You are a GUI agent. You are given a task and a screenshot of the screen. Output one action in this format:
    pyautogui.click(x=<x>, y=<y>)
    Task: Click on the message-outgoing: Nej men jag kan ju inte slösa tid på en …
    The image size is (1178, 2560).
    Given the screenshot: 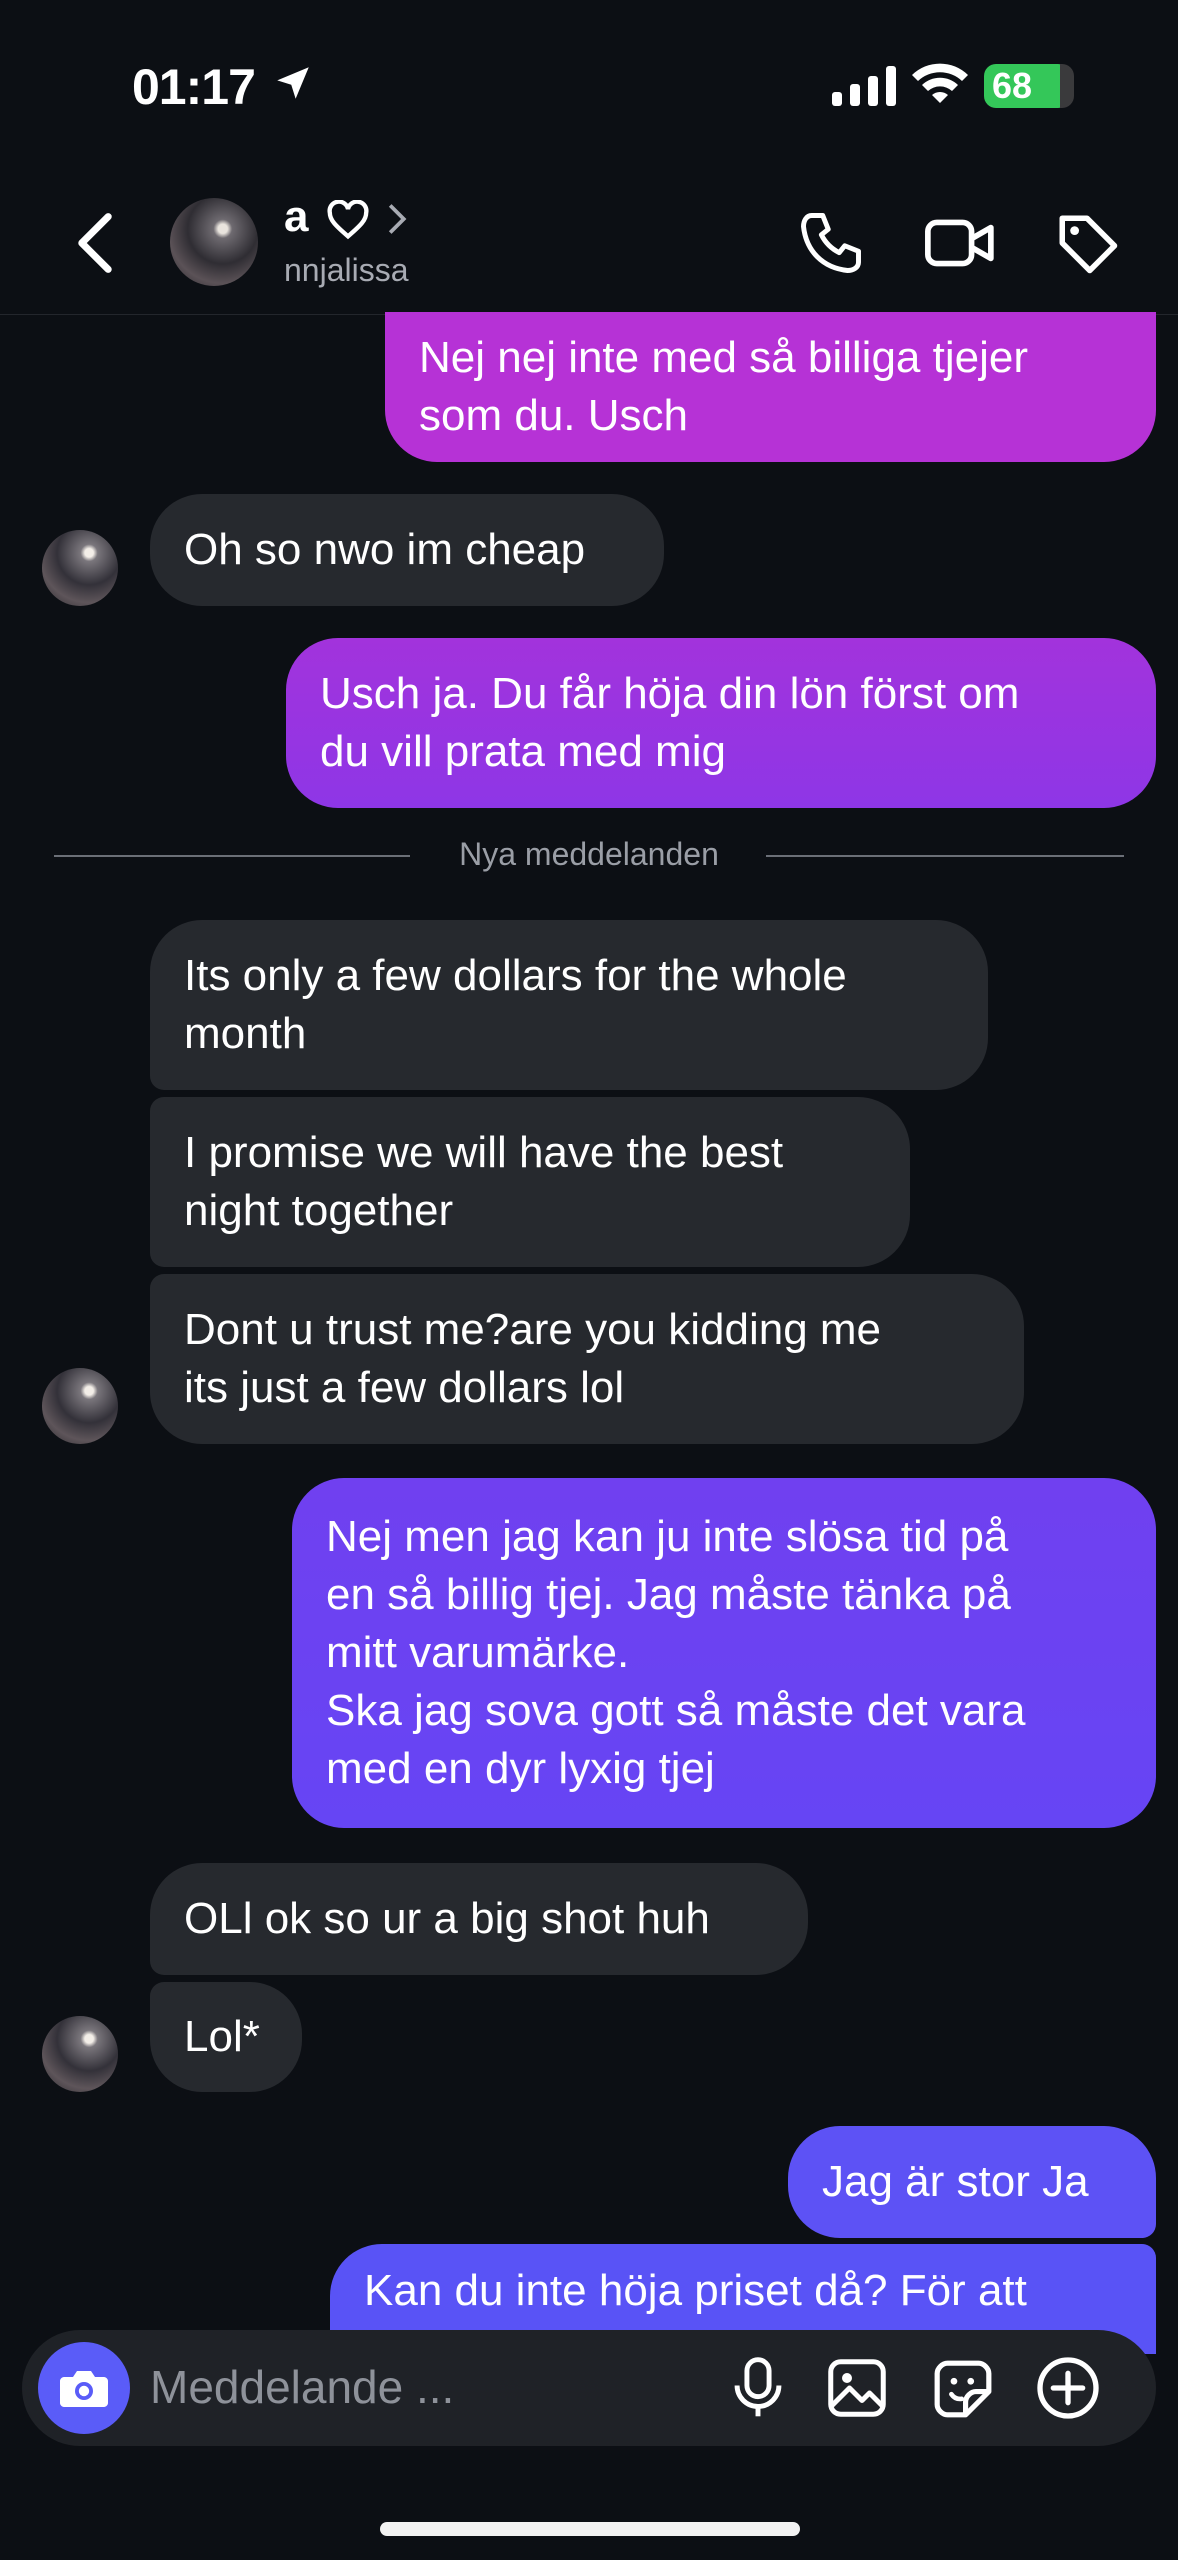 What is the action you would take?
    pyautogui.click(x=724, y=1653)
    